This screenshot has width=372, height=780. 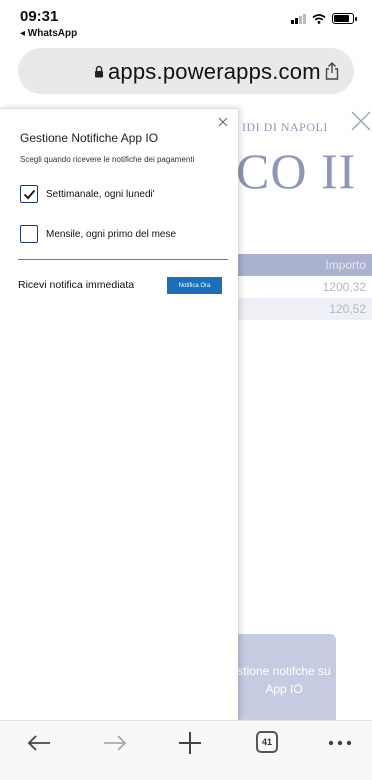 What do you see at coordinates (344, 287) in the screenshot?
I see `table-cell-importo: 1200,32` at bounding box center [344, 287].